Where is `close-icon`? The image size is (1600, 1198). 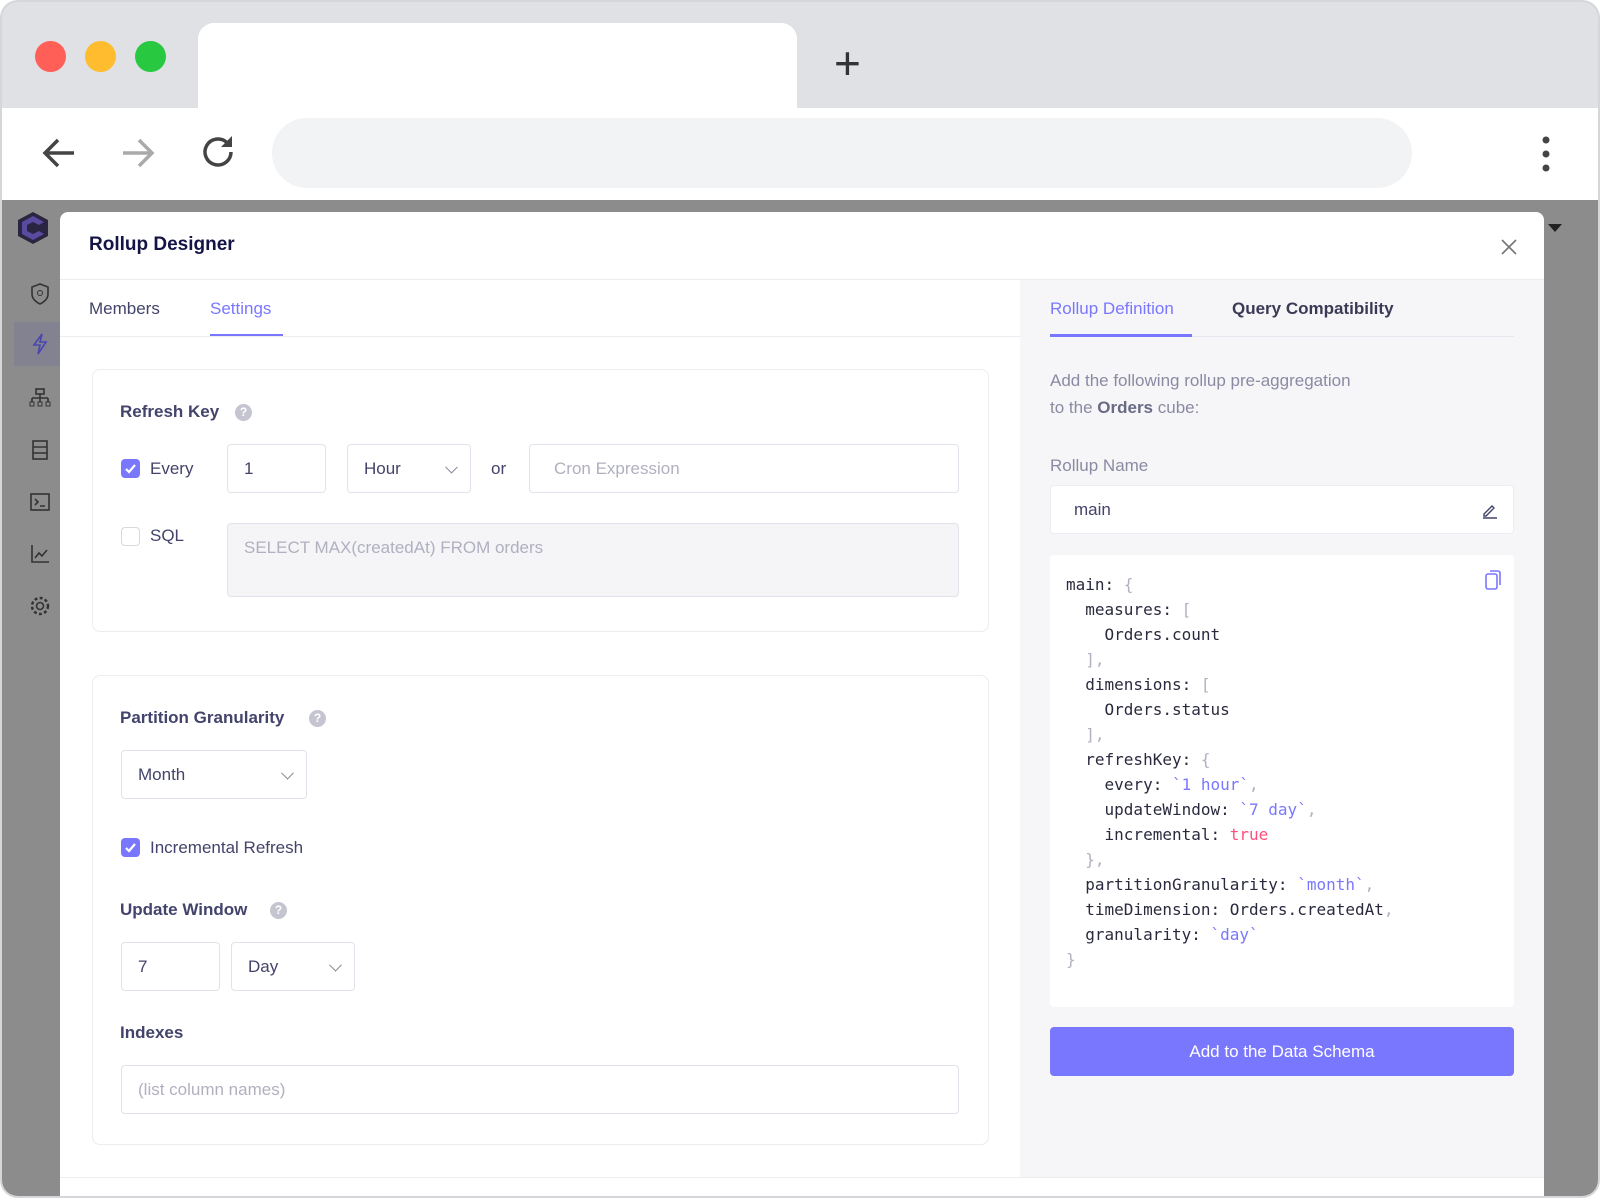 close-icon is located at coordinates (1509, 247).